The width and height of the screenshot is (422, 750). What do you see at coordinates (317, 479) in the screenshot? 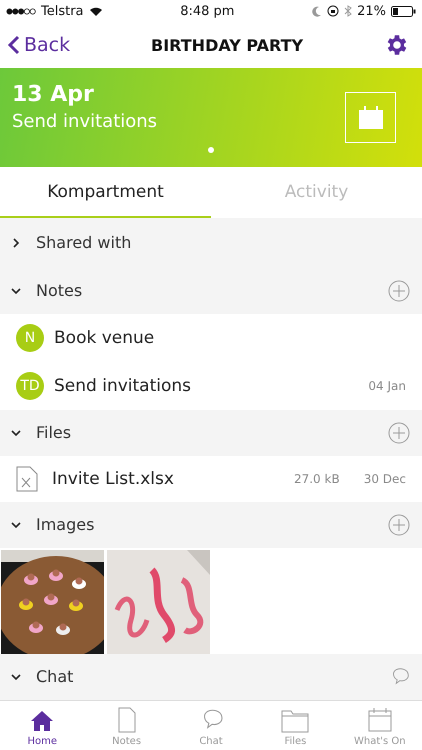
I see `file-size: 27.0 kB` at bounding box center [317, 479].